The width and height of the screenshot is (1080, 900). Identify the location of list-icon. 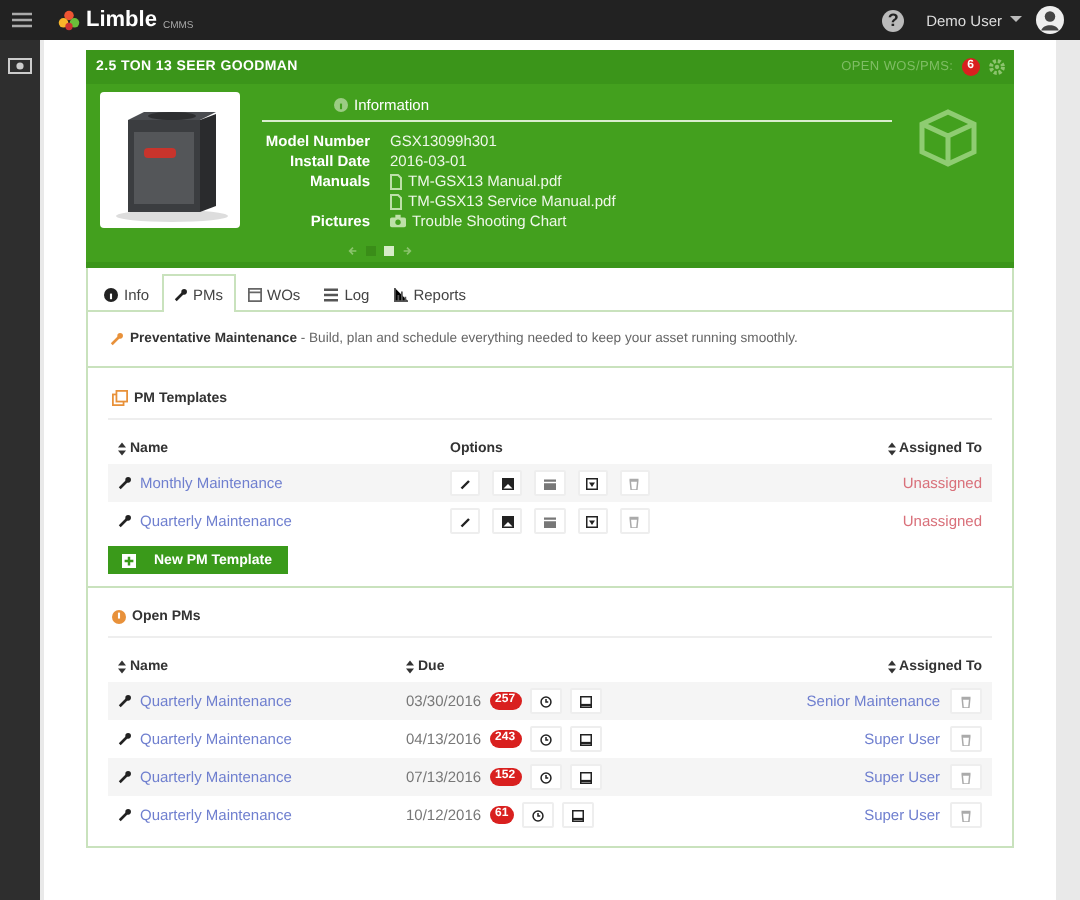
(331, 294).